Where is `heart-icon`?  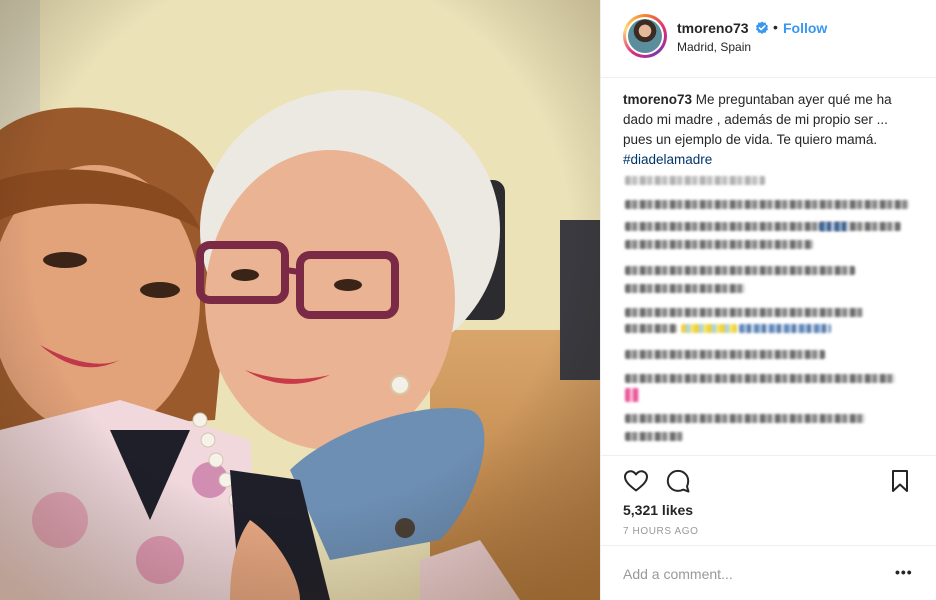
heart-icon is located at coordinates (636, 481).